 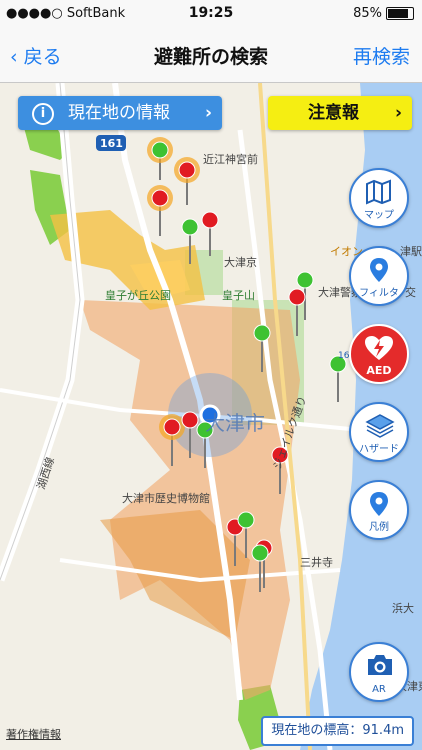 What do you see at coordinates (211, 55) in the screenshot?
I see `navigation-bar: ‹ 戻る 避難所の検索 再検索` at bounding box center [211, 55].